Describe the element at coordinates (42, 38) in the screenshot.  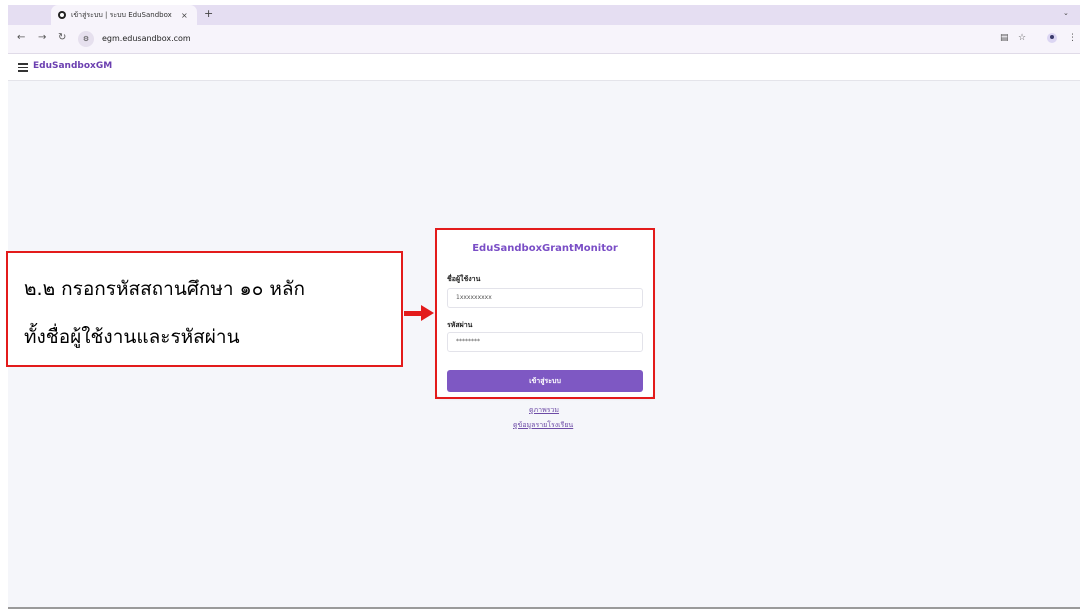
I see `forward-arrow-icon: →` at that location.